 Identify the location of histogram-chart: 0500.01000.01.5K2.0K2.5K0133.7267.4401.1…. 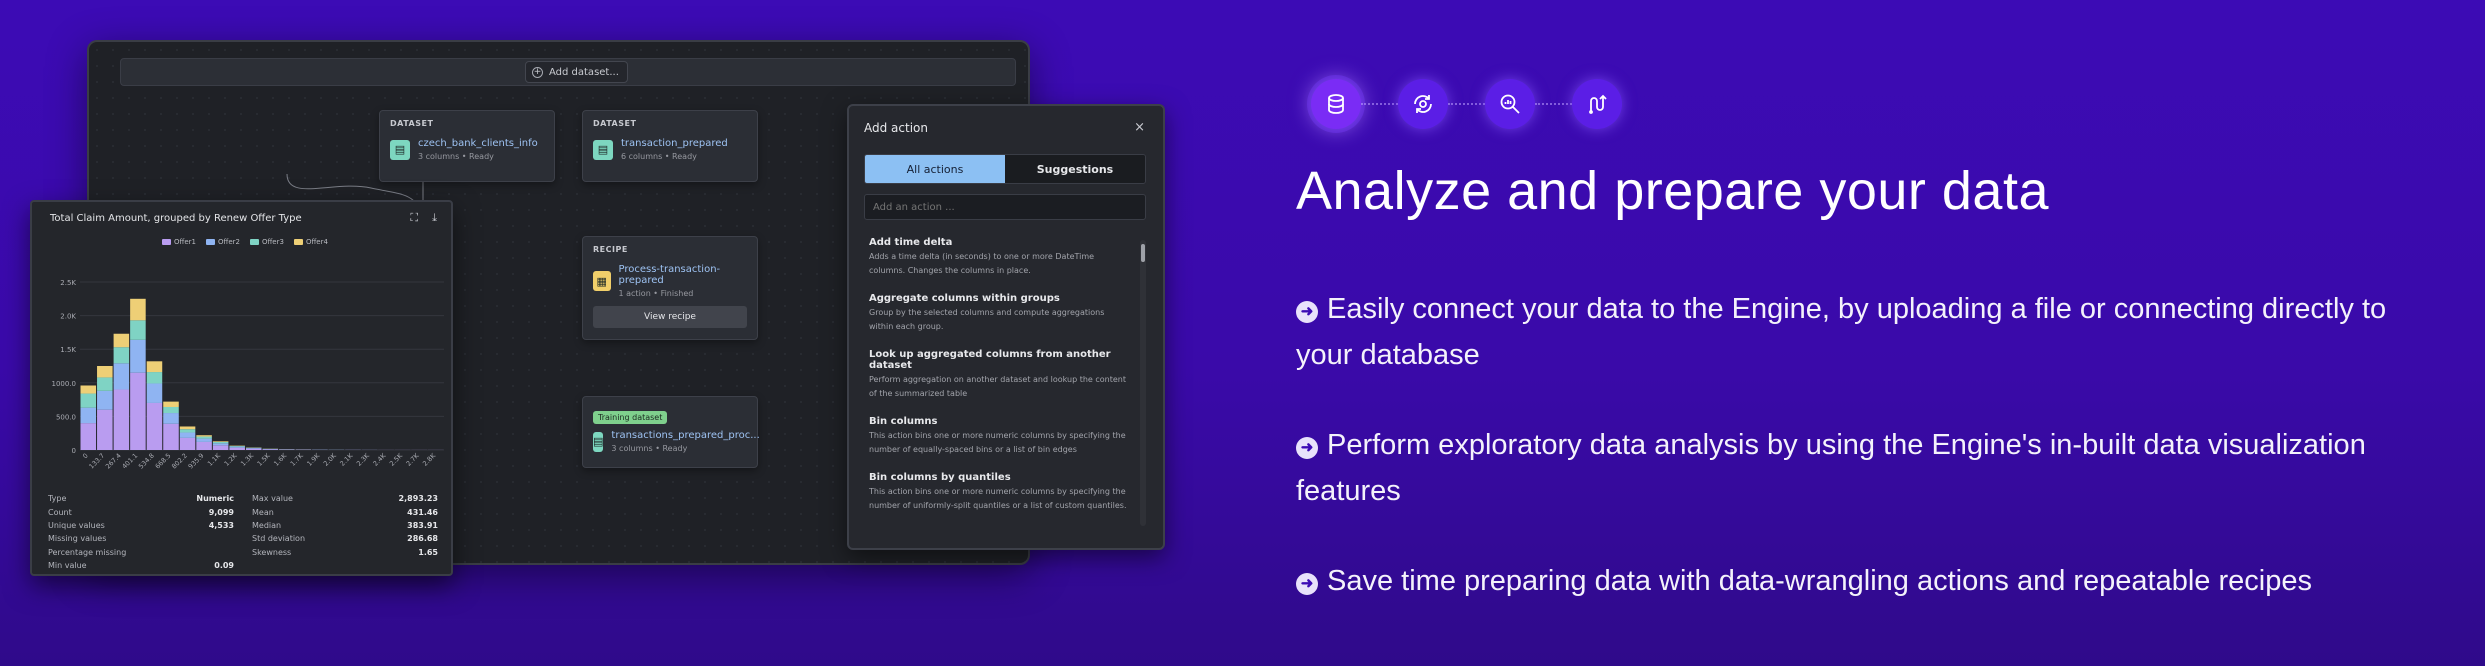
(248, 375).